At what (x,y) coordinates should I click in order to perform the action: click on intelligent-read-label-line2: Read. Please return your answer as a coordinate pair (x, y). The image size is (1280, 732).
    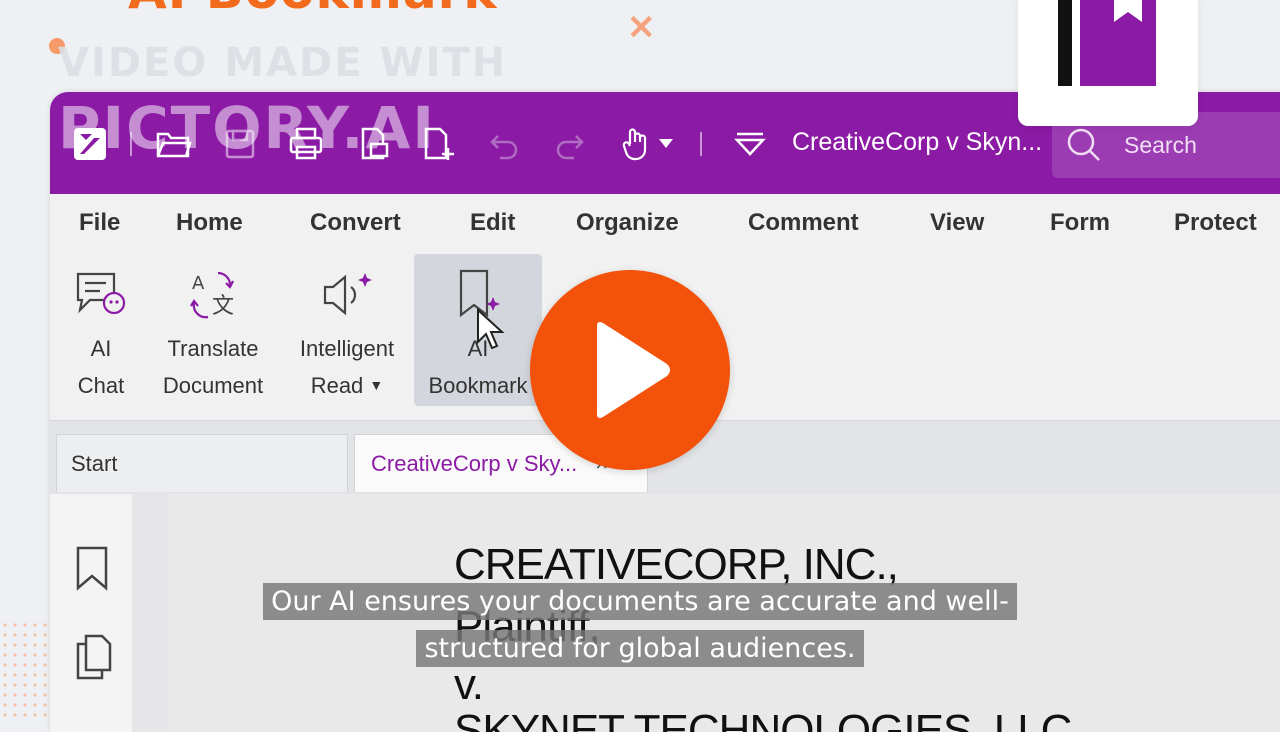
    Looking at the image, I should click on (337, 385).